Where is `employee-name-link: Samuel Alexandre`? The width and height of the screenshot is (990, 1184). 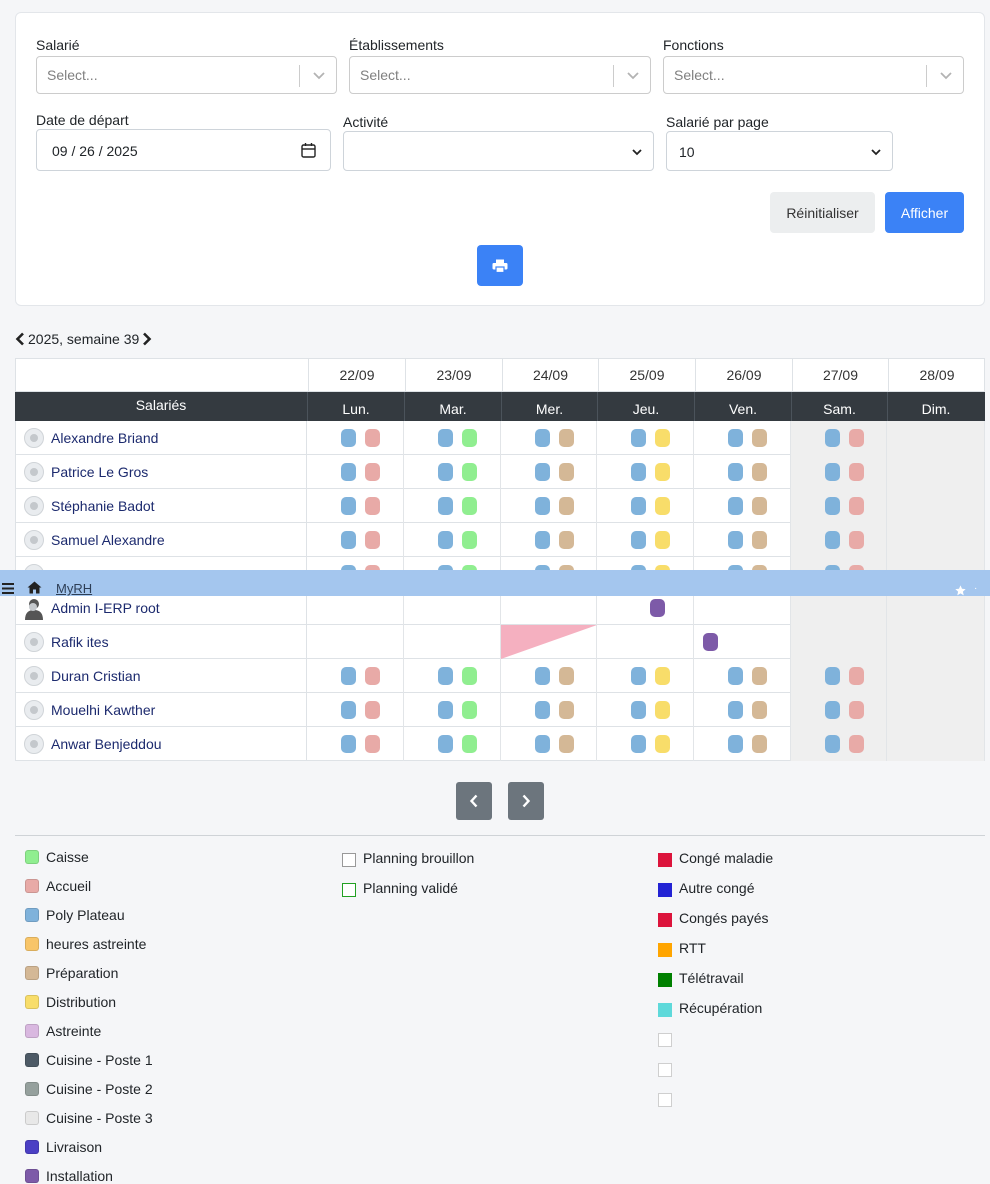 employee-name-link: Samuel Alexandre is located at coordinates (108, 540).